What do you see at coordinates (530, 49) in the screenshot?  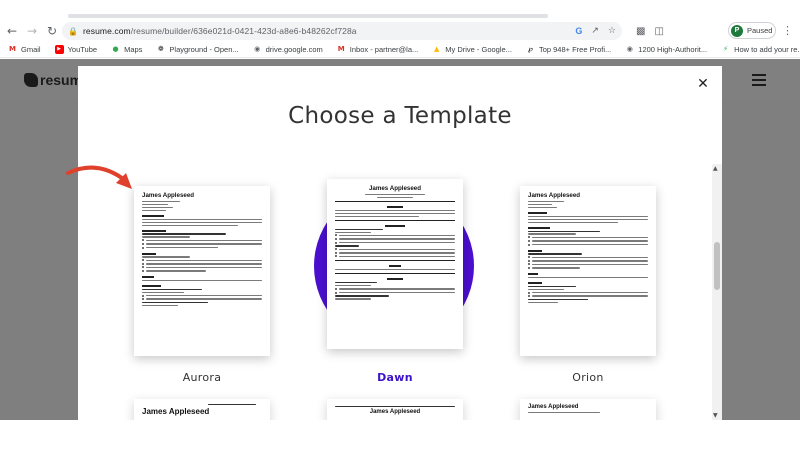 I see `feed-icon: ℘` at bounding box center [530, 49].